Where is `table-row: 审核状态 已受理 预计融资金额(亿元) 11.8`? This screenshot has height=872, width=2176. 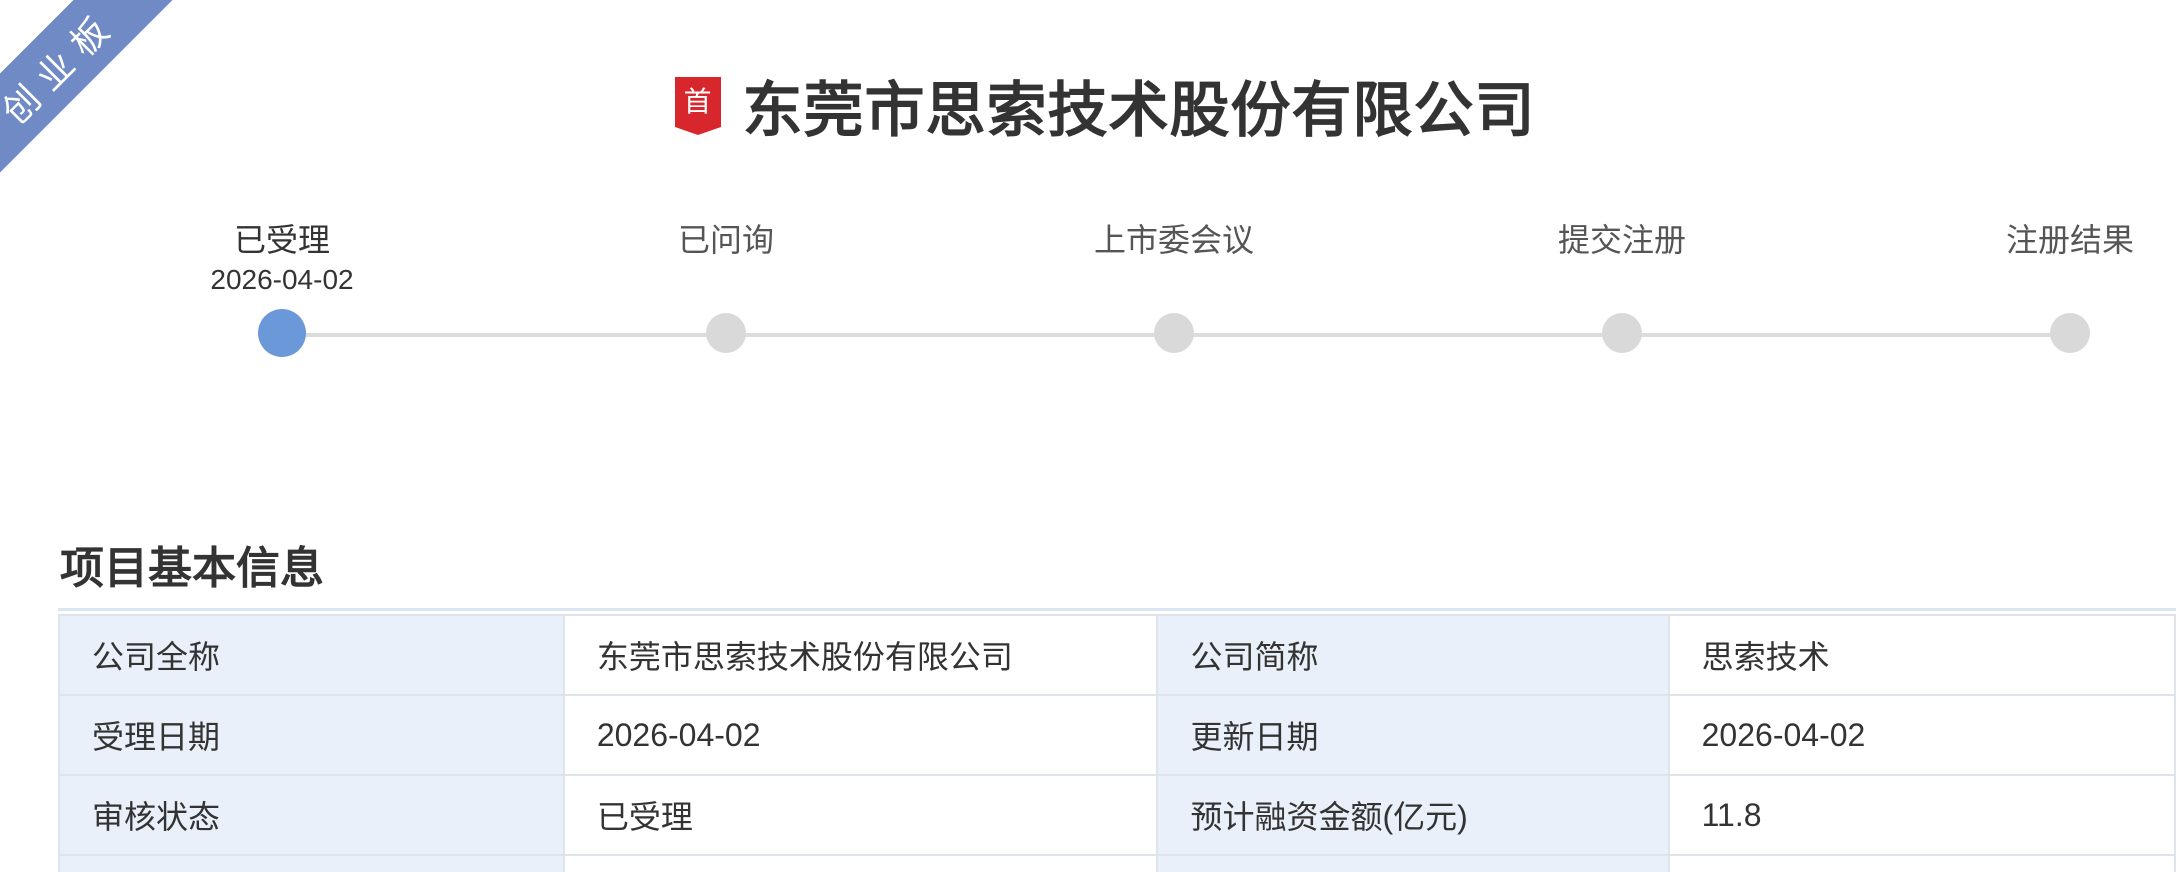
table-row: 审核状态 已受理 预计融资金额(亿元) 11.8 is located at coordinates (1117, 815).